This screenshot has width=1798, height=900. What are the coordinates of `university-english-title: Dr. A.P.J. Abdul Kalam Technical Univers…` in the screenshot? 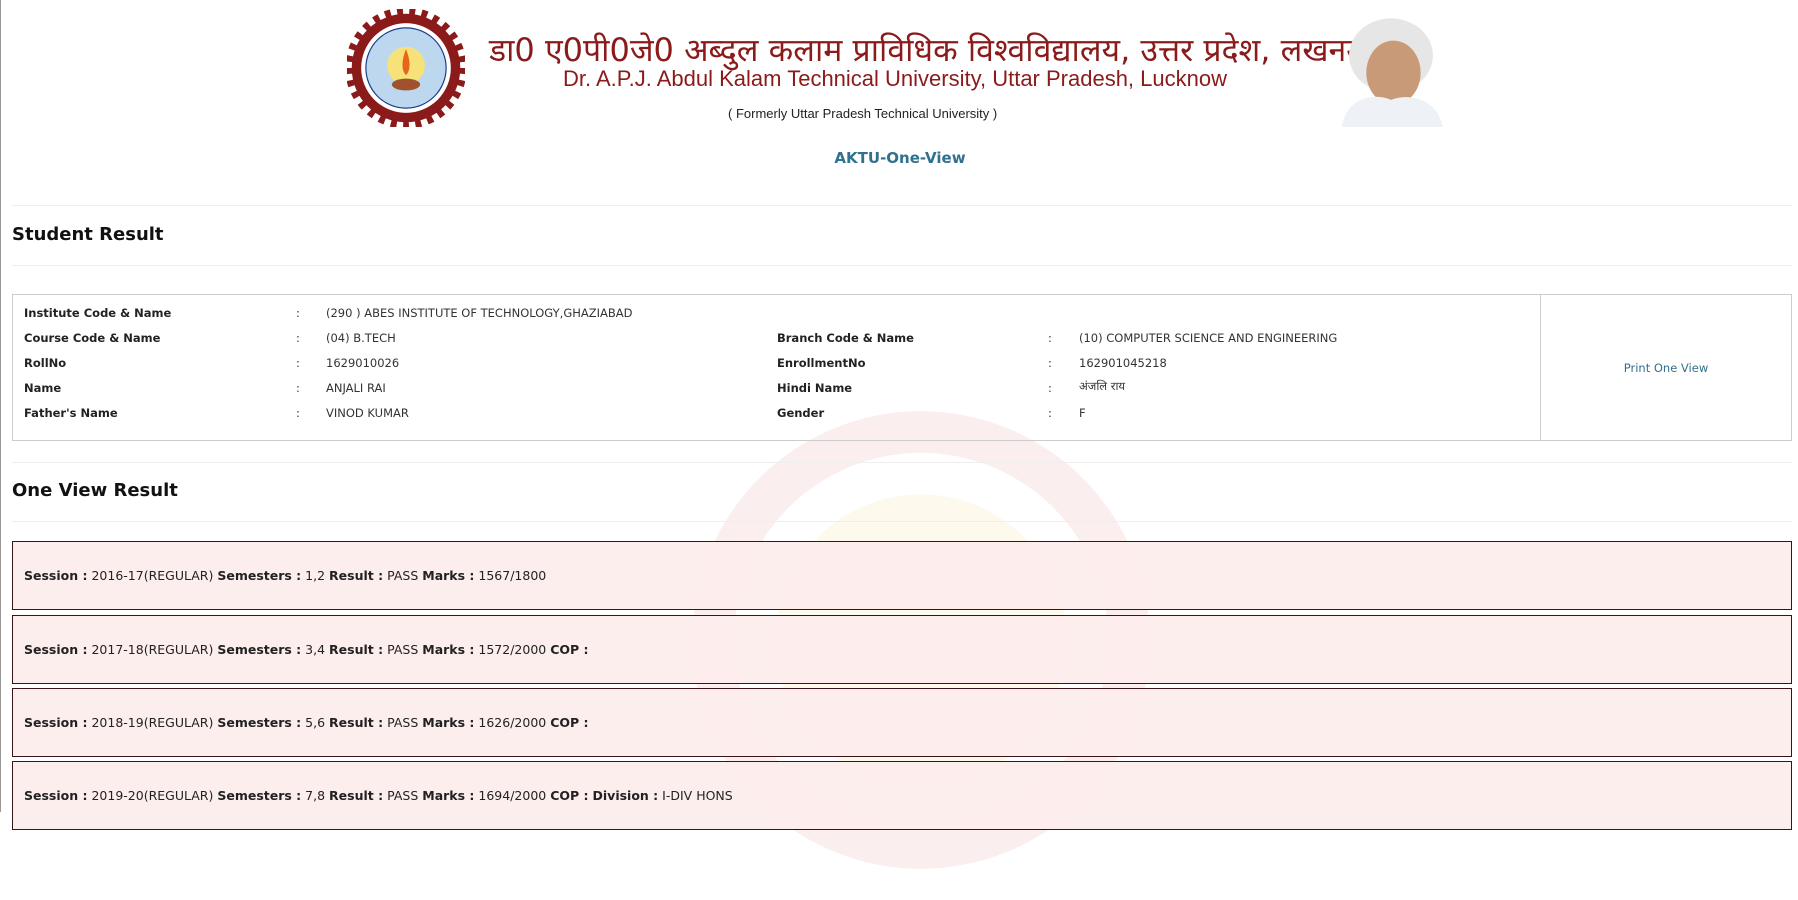 It's located at (895, 78).